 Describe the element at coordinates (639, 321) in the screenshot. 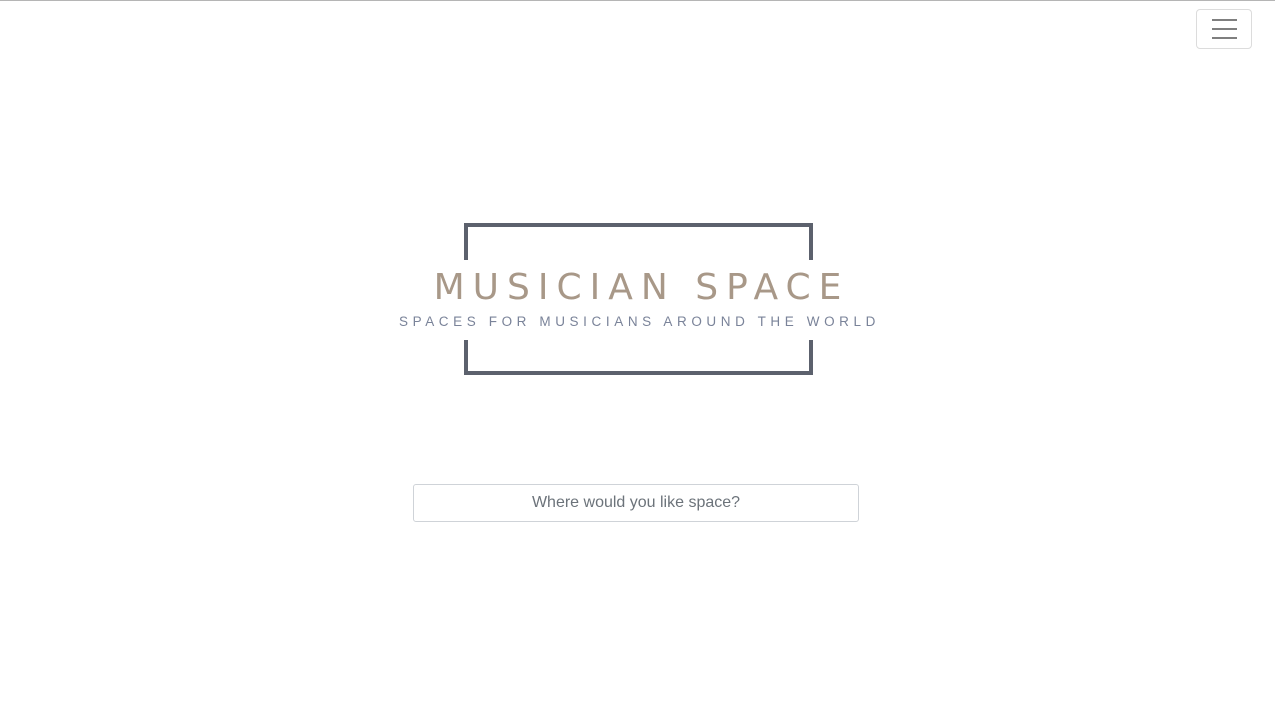

I see `site-tagline: SPACES FOR MUSICIANS AROUND THE WORLD` at that location.